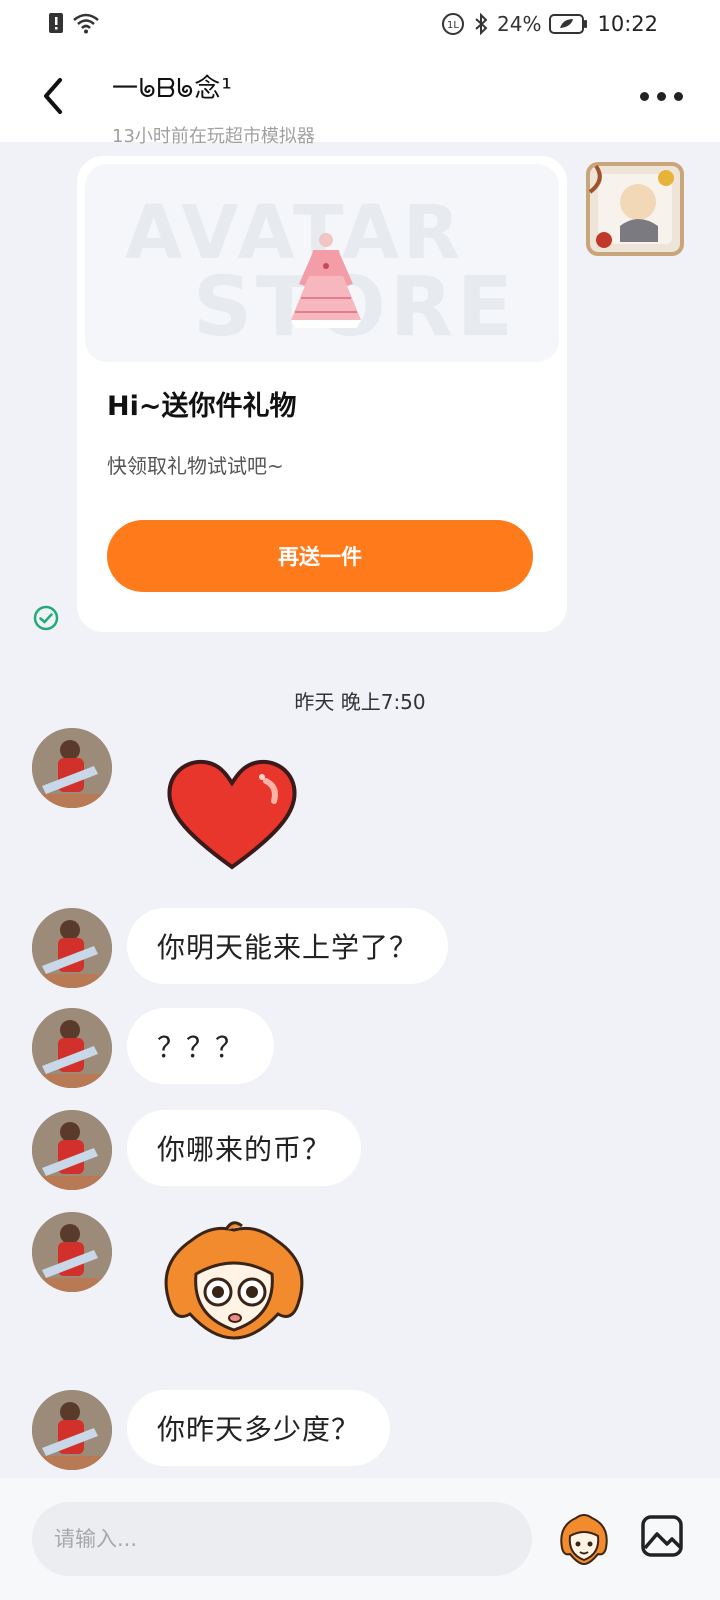 The image size is (720, 1600). I want to click on status-left, so click(74, 23).